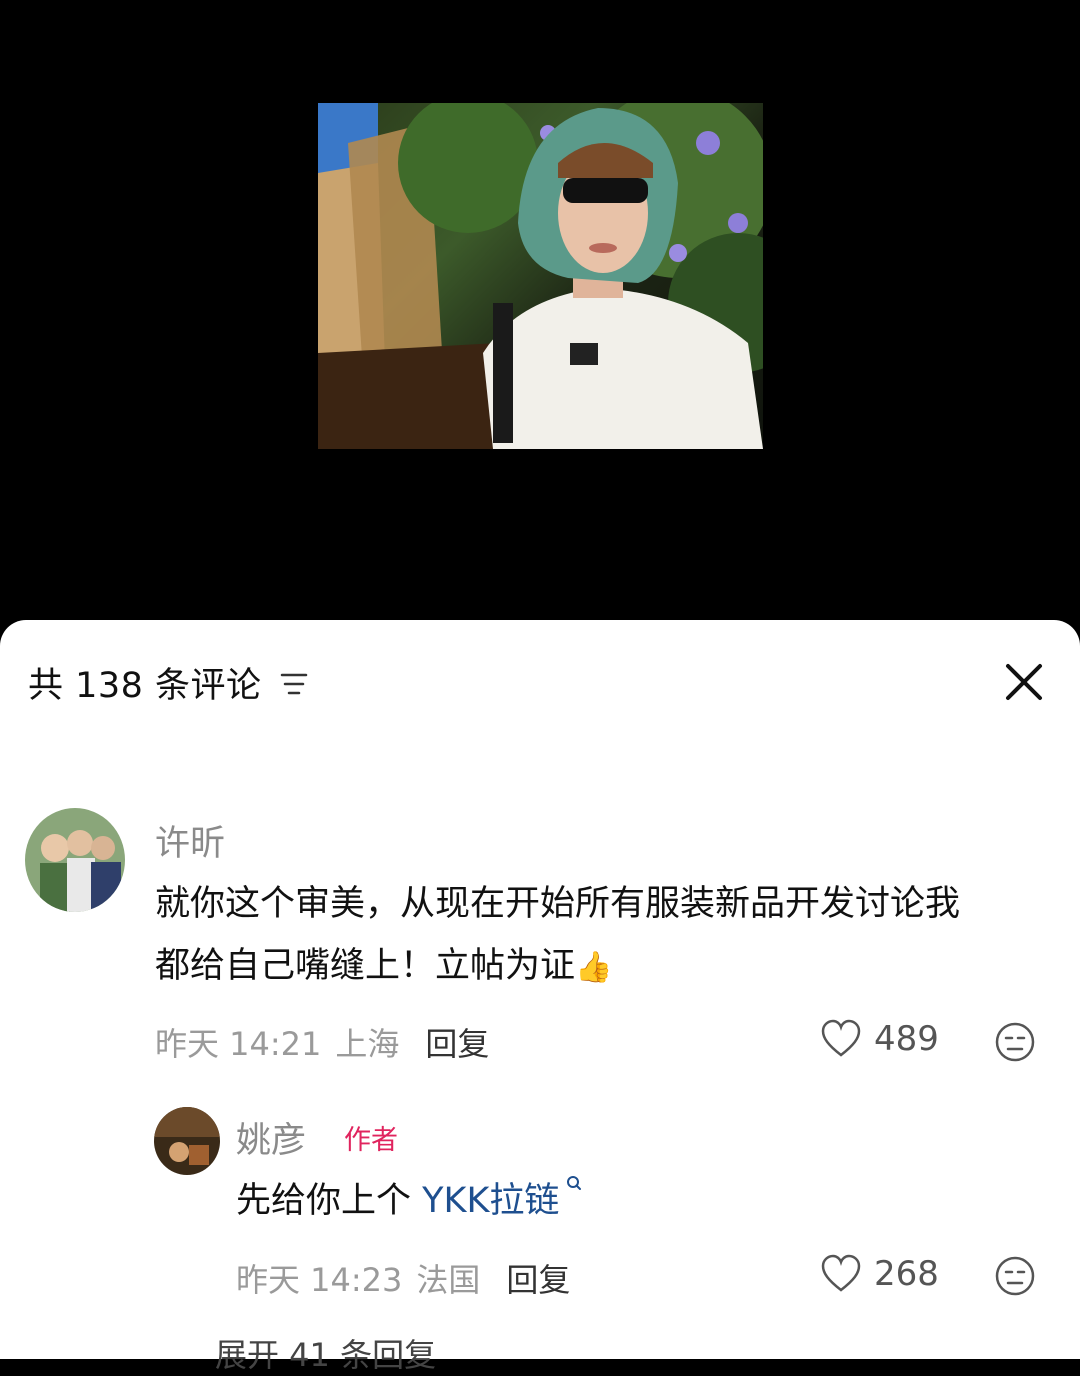 The image size is (1080, 1376). Describe the element at coordinates (371, 1140) in the screenshot. I see `author-badge: 作者` at that location.